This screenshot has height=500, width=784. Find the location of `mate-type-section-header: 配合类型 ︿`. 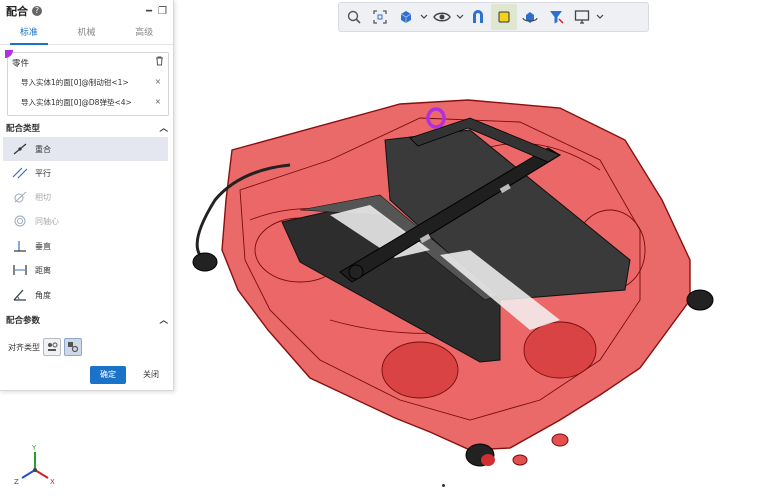

mate-type-section-header: 配合类型 ︿ is located at coordinates (87, 128).